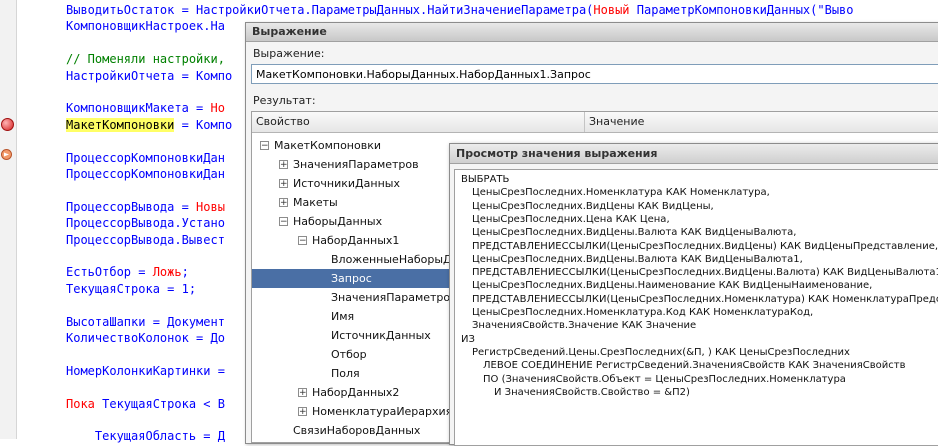 Image resolution: width=938 pixels, height=446 pixels. What do you see at coordinates (485, 179) in the screenshot?
I see `query-line: ВЫБРАТЬ` at bounding box center [485, 179].